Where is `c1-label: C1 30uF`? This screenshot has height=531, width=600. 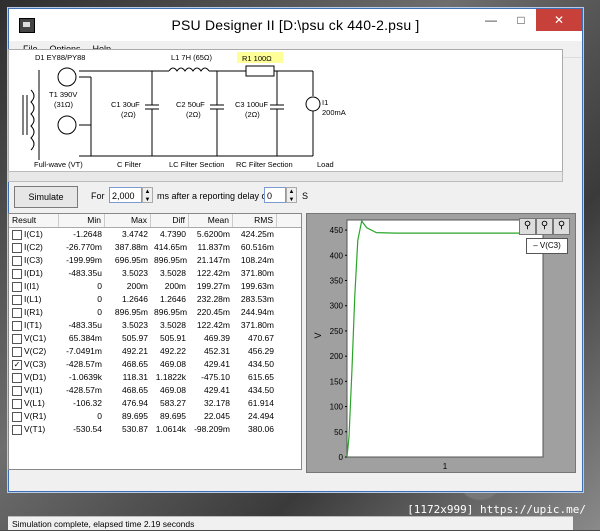
c1-label: C1 30uF is located at coordinates (125, 104).